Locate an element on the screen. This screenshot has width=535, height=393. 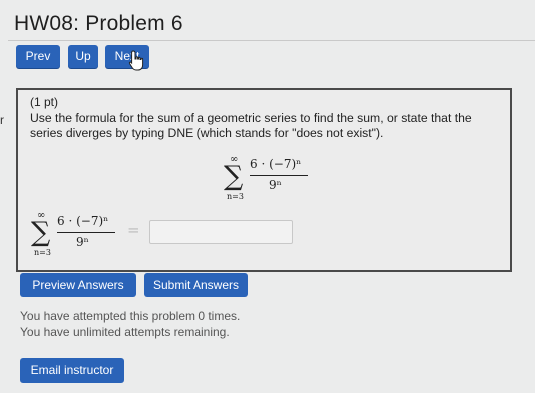
inline-formula: ∞ ∑ n=3 6 · (−7)ⁿ 9ⁿ = is located at coordinates (87, 235).